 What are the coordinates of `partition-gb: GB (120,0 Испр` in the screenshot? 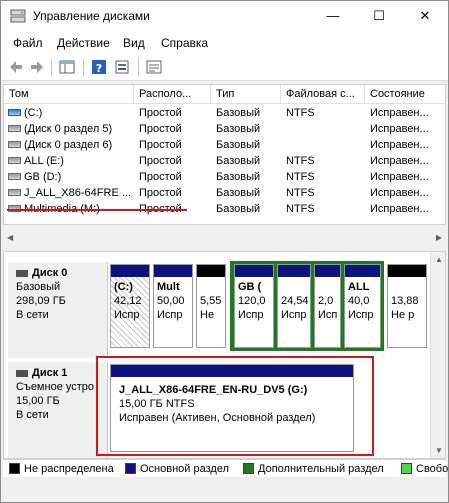 It's located at (254, 306).